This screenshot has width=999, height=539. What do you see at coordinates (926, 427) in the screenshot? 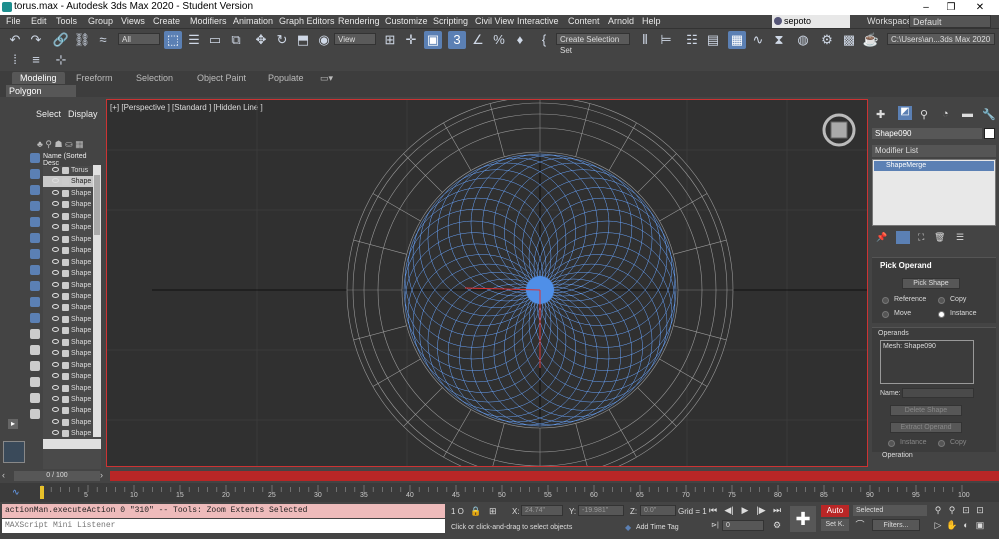
I see `extract-operand-button: Extract Operand` at bounding box center [926, 427].